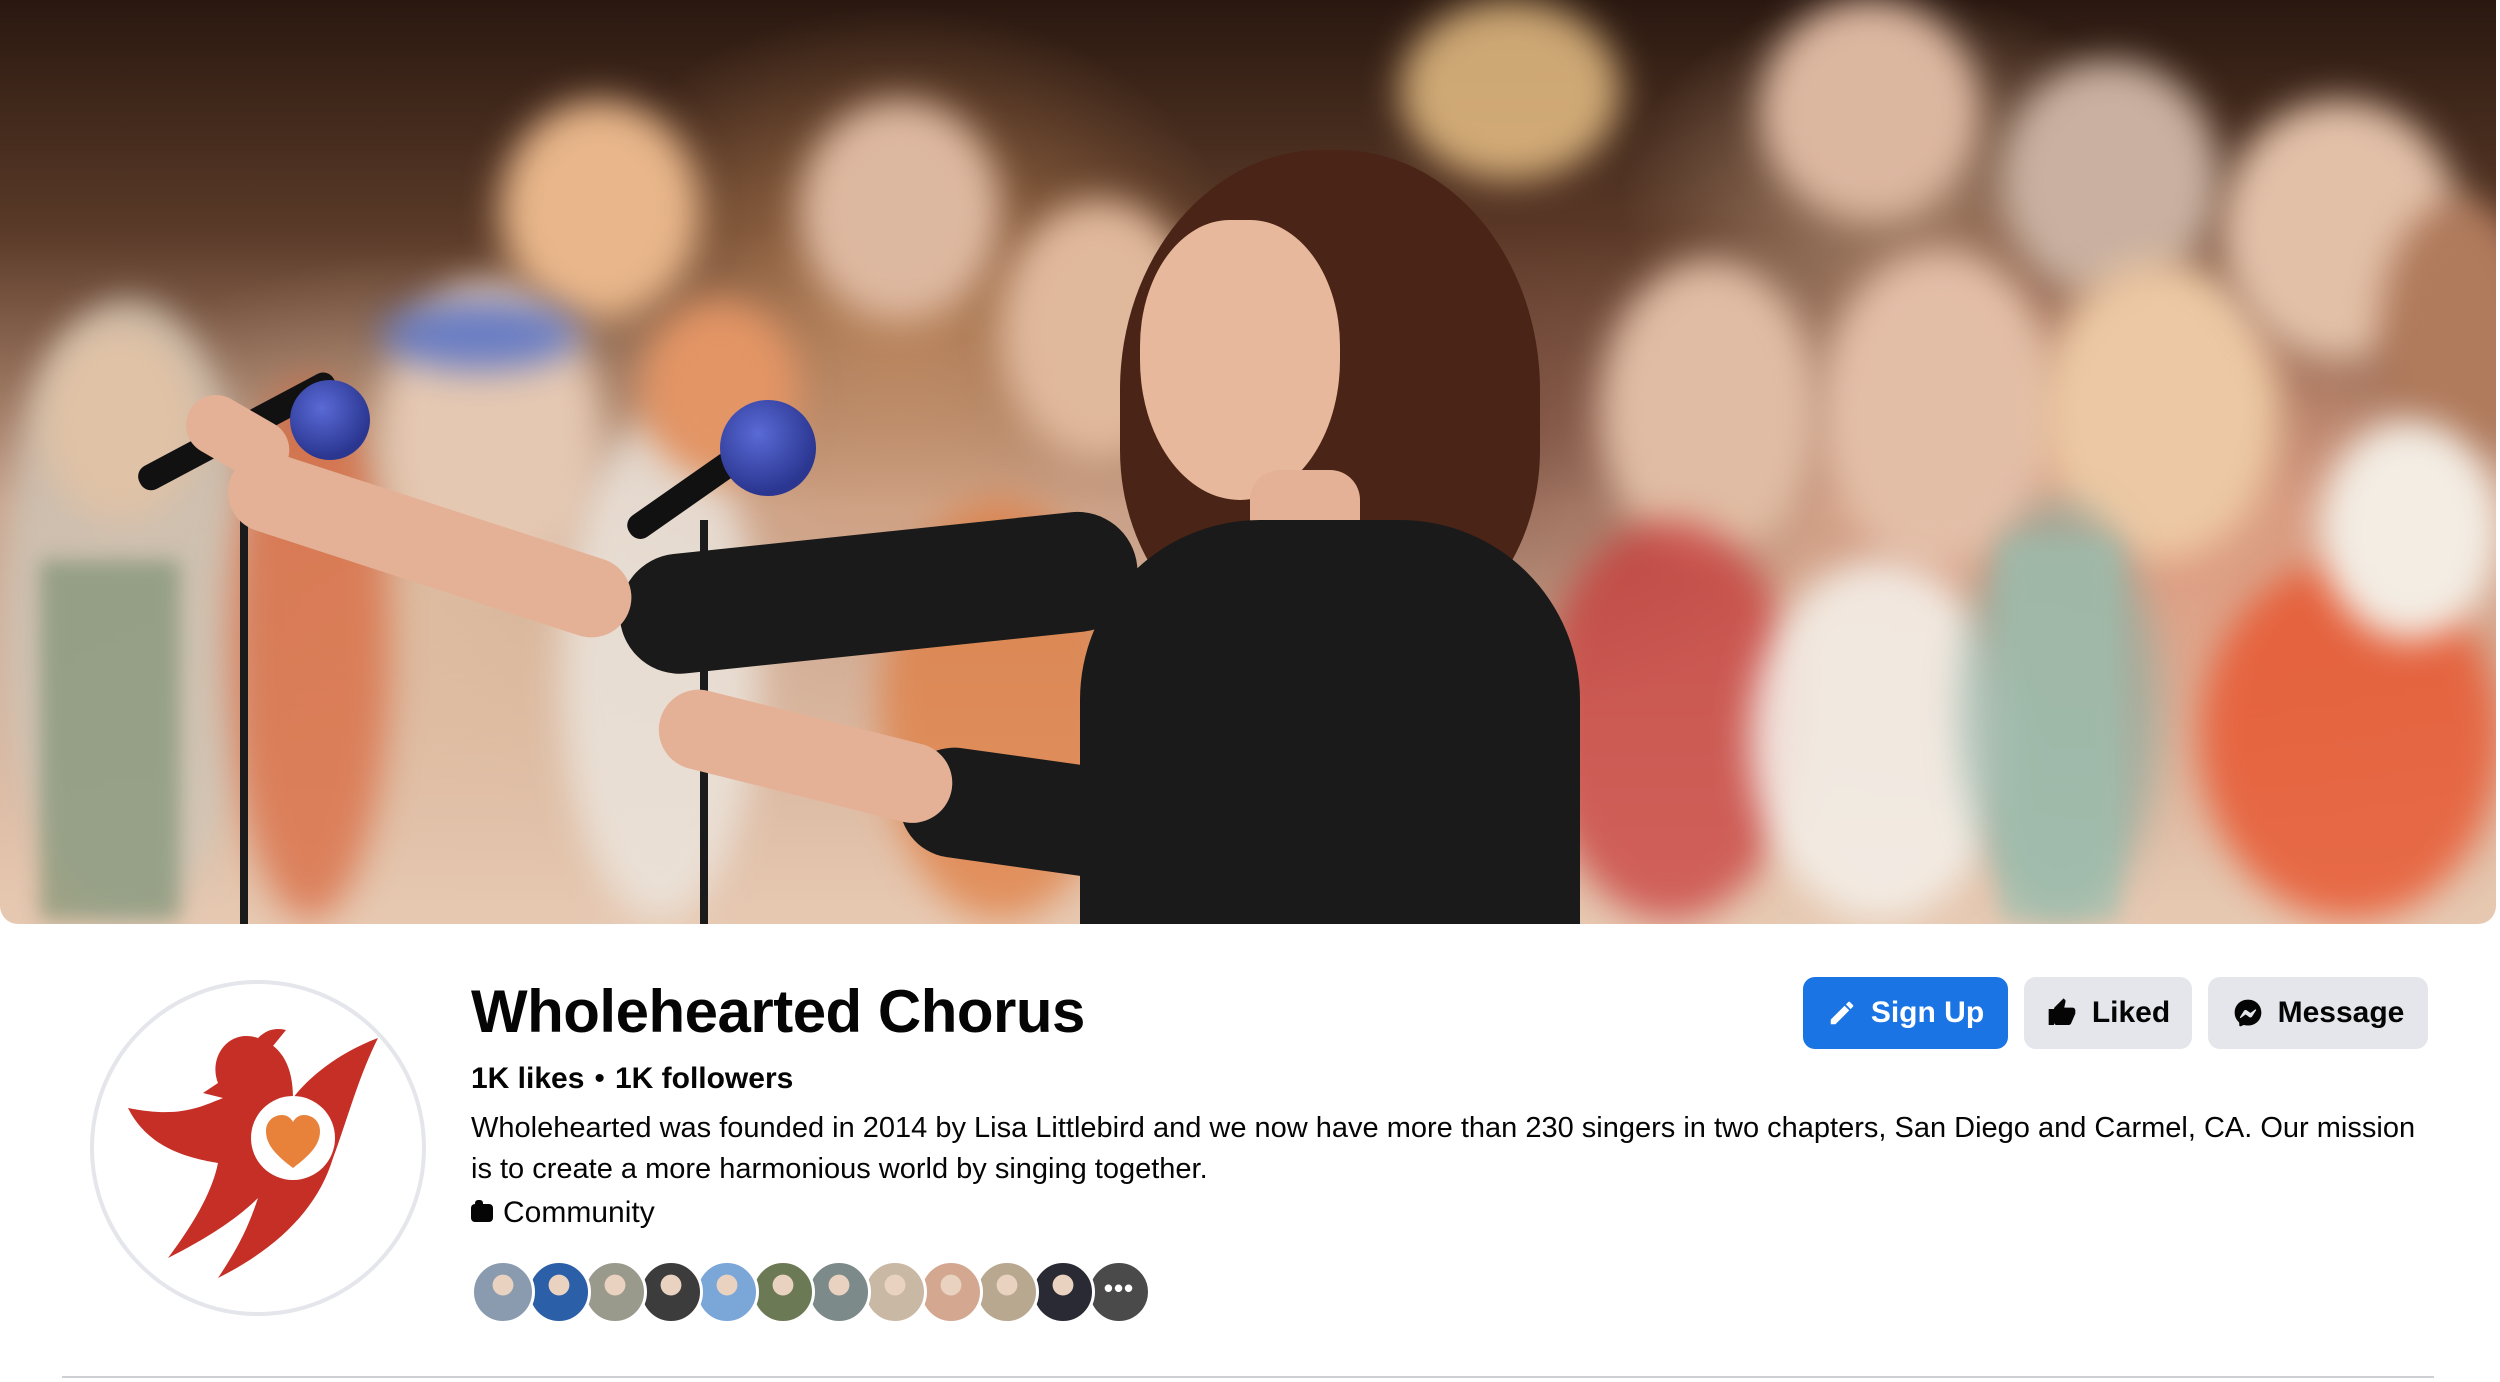 Image resolution: width=2500 pixels, height=1382 pixels. I want to click on likes-count: 1K likes, so click(527, 1078).